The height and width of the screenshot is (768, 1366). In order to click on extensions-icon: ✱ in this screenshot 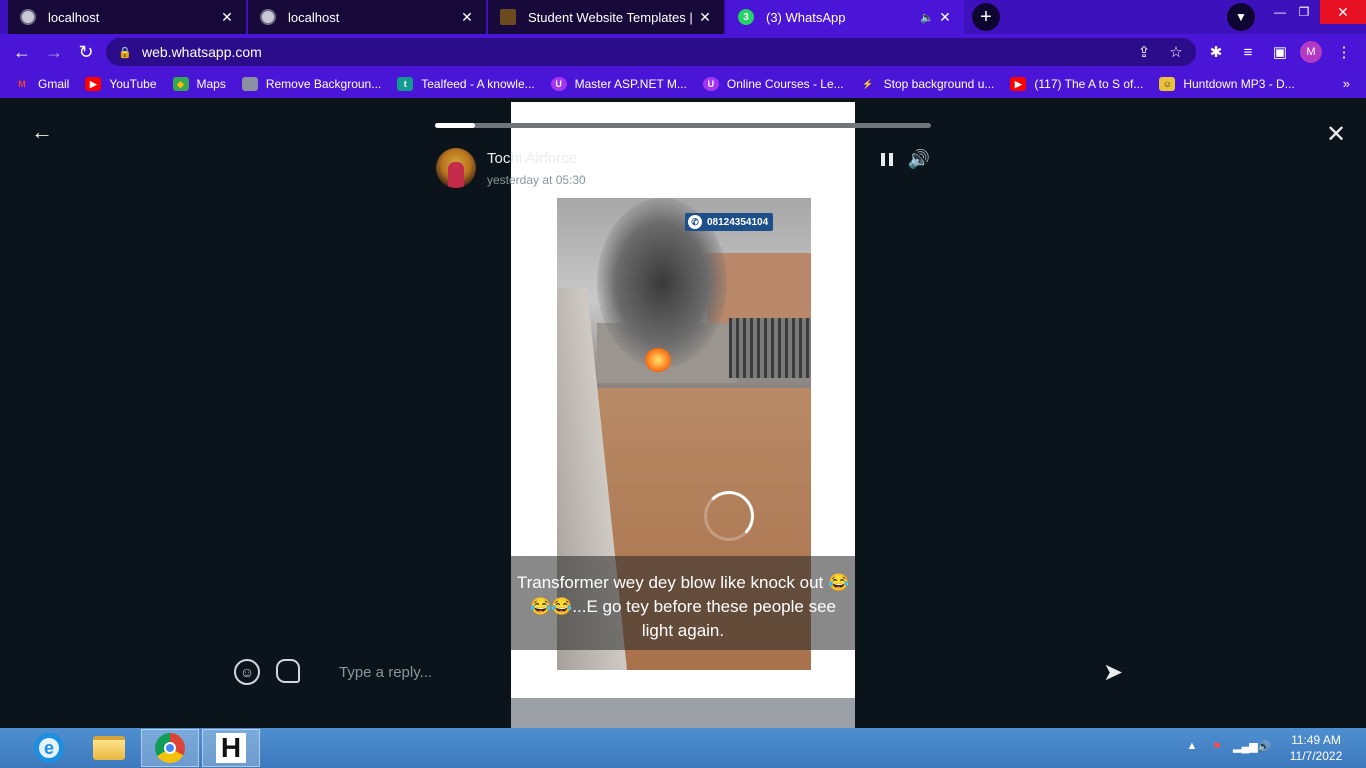, I will do `click(1216, 52)`.